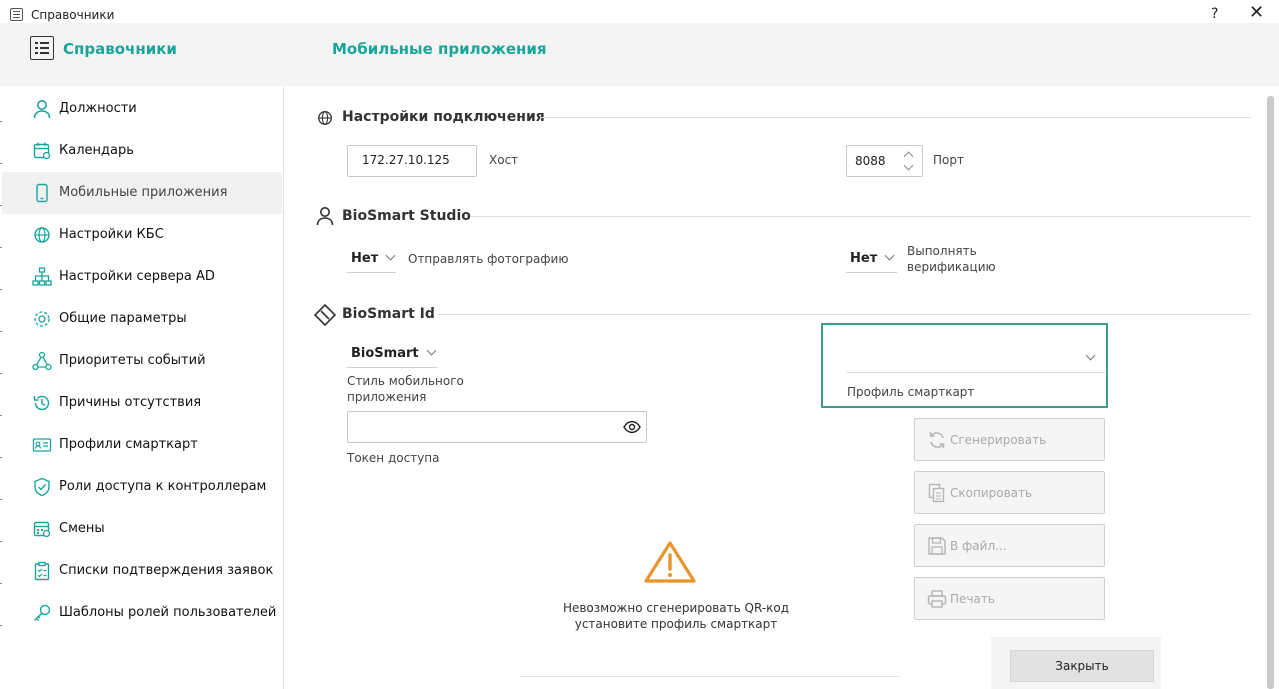 This screenshot has height=689, width=1279. I want to click on window-title: Справочники, so click(73, 15).